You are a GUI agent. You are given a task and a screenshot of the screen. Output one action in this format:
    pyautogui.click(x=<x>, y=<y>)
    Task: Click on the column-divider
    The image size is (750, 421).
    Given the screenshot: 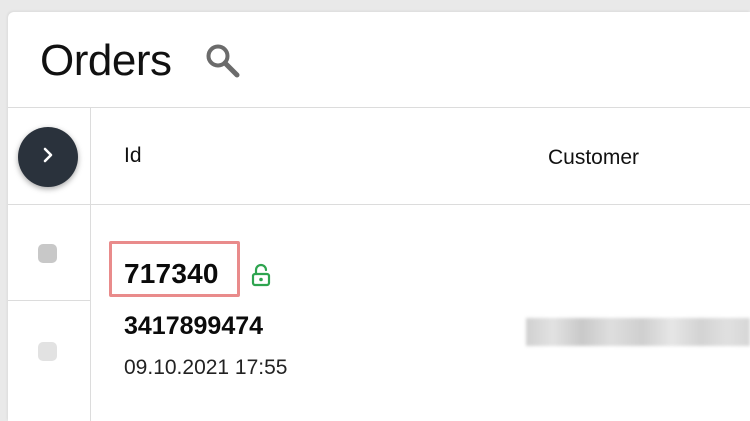 What is the action you would take?
    pyautogui.click(x=90, y=264)
    